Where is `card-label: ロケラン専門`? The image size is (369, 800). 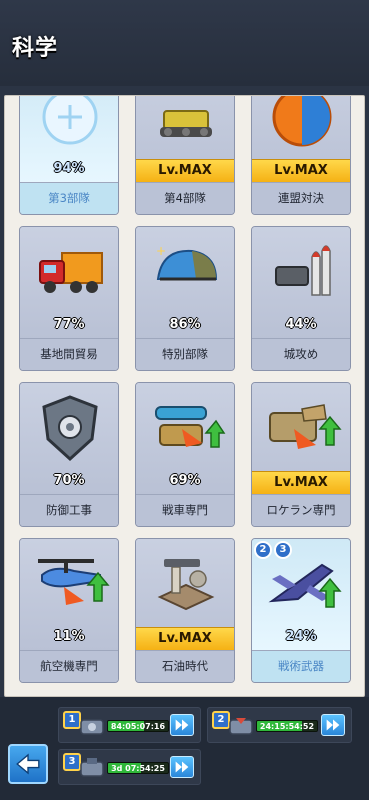
card-label: ロケラン専門 is located at coordinates (301, 510).